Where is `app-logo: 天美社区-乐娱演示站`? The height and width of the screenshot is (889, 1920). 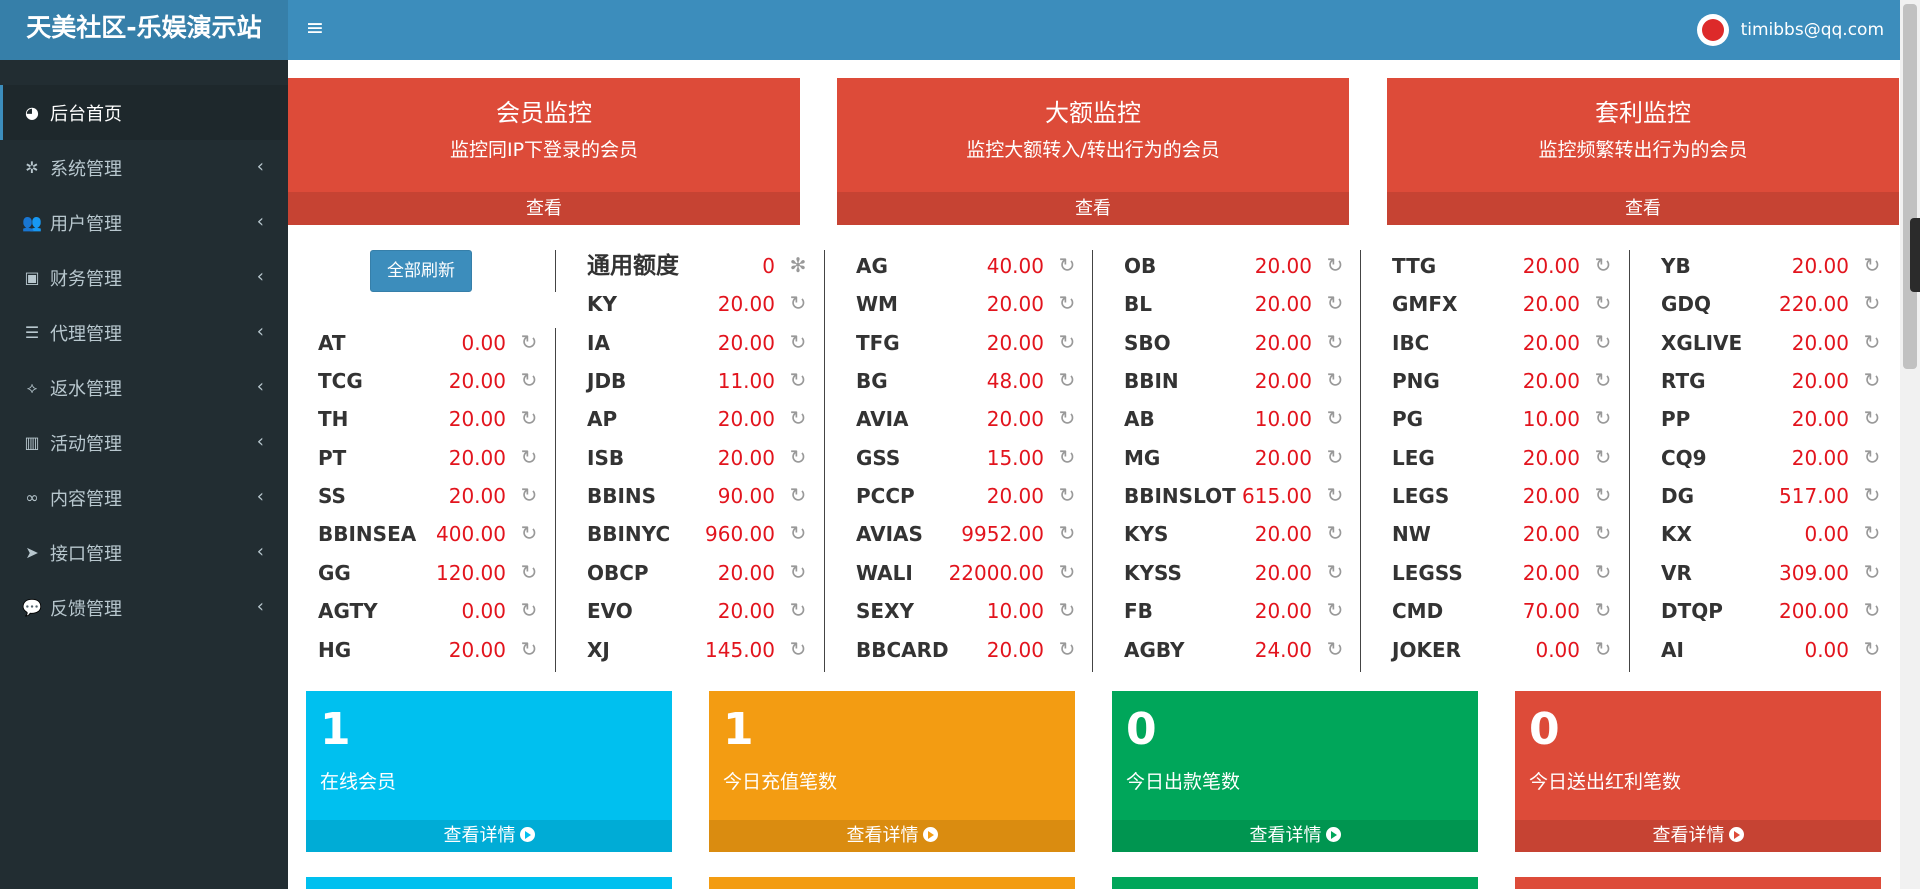 app-logo: 天美社区-乐娱演示站 is located at coordinates (144, 30).